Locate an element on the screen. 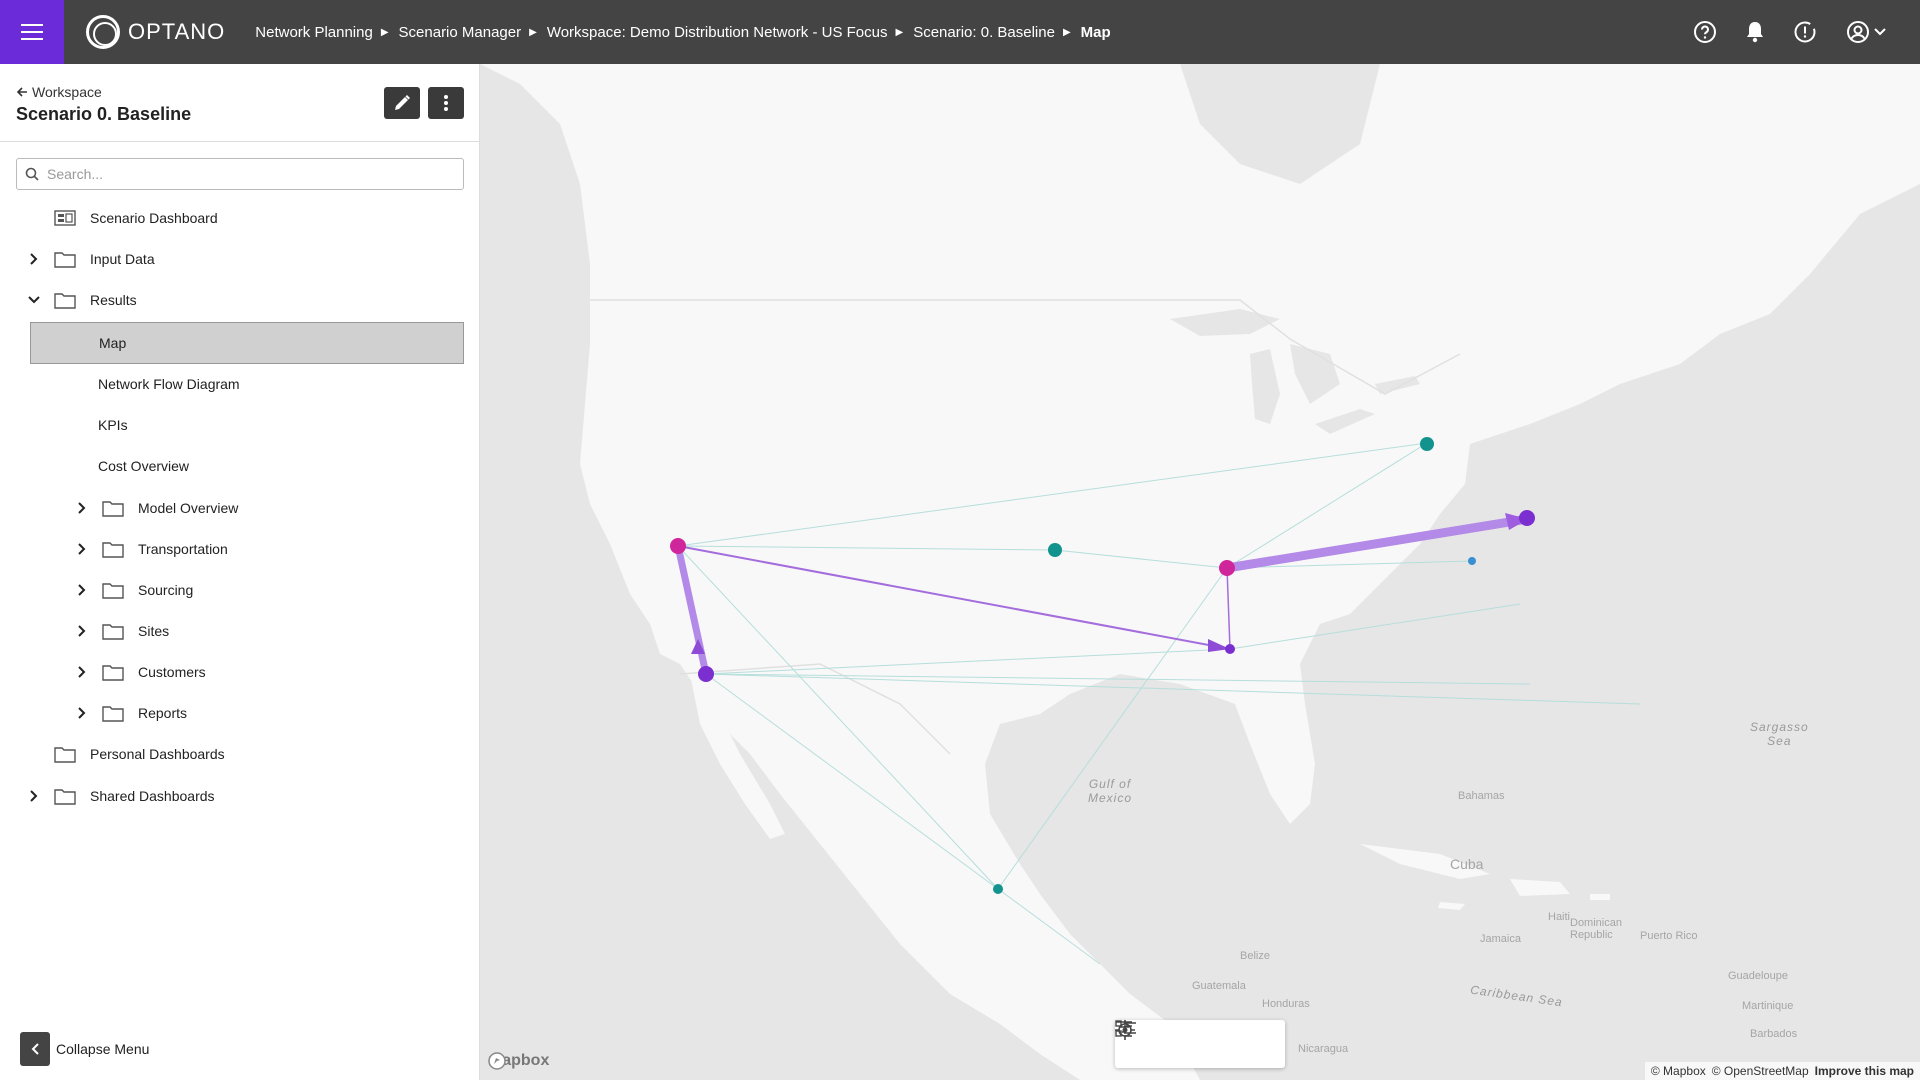 Image resolution: width=1920 pixels, height=1080 pixels. help-button is located at coordinates (1705, 32).